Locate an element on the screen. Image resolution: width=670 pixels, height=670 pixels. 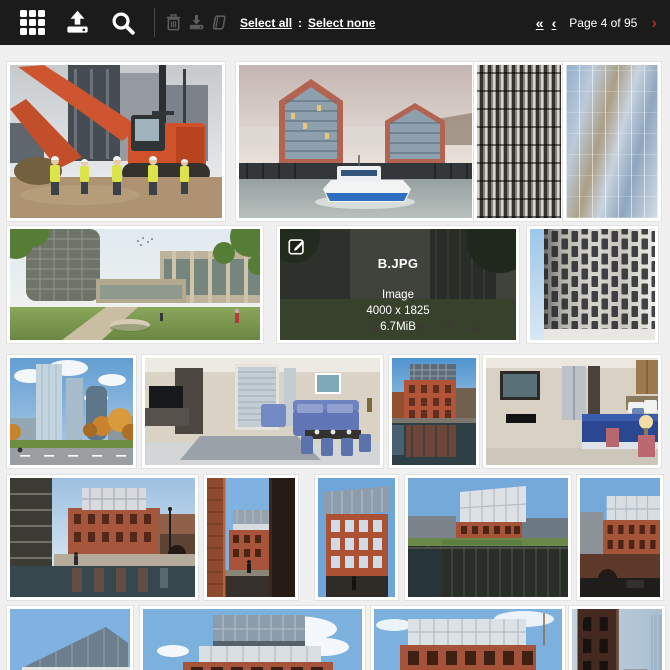
thumbnail-brick-framed-view is located at coordinates (251, 537).